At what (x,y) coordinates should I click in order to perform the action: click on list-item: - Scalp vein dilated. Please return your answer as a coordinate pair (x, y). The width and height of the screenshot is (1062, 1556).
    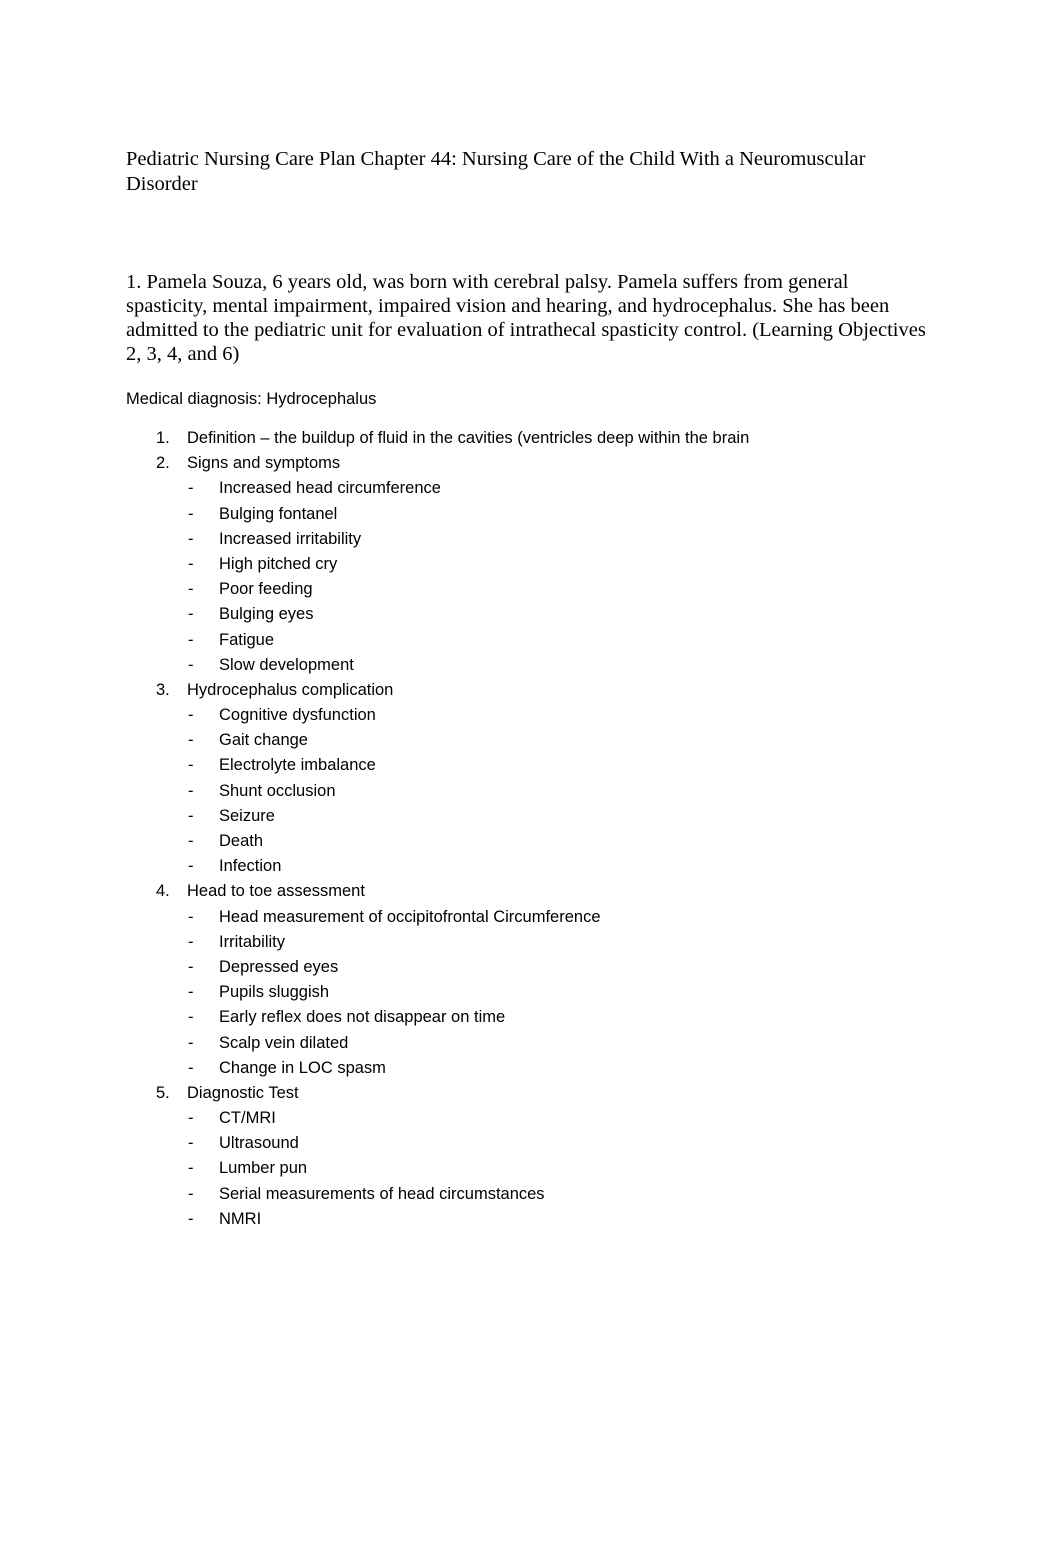
    Looking at the image, I should click on (526, 1045).